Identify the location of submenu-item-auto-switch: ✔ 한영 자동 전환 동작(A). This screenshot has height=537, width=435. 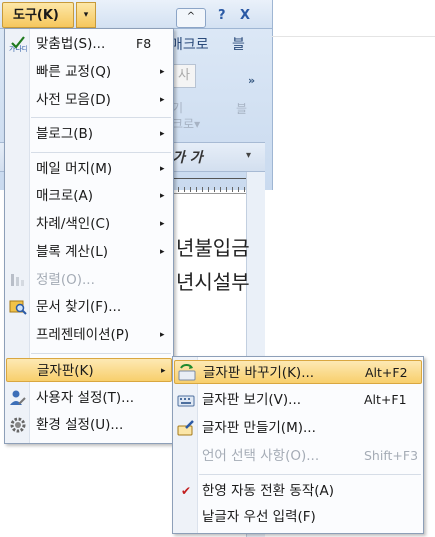
(298, 491).